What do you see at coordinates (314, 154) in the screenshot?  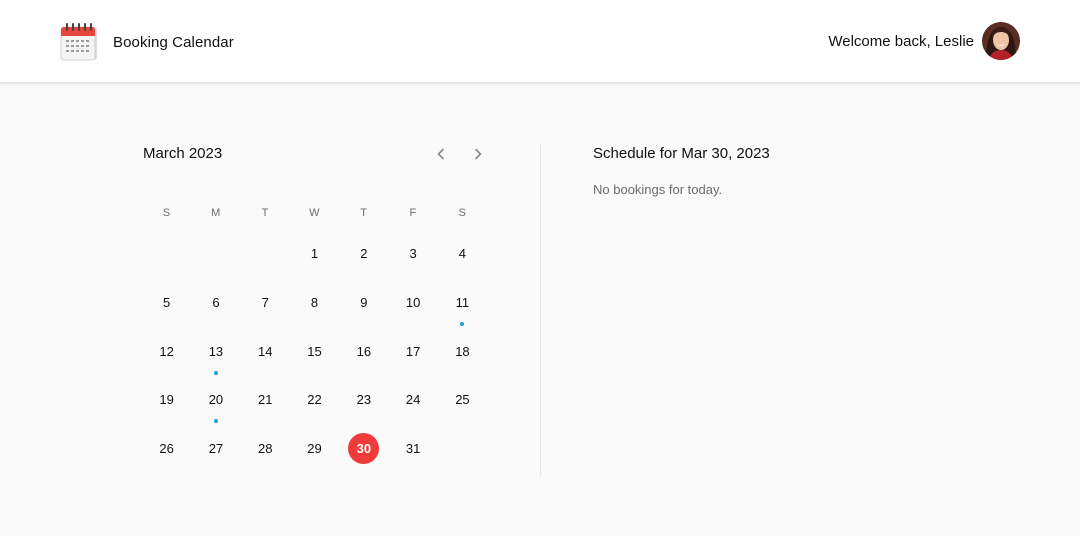 I see `calendar-header: March 2023` at bounding box center [314, 154].